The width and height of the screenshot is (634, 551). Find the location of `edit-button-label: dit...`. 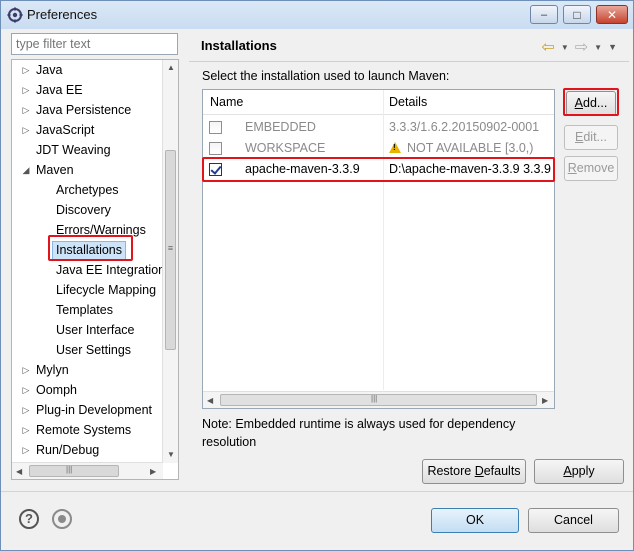

edit-button-label: dit... is located at coordinates (595, 137).